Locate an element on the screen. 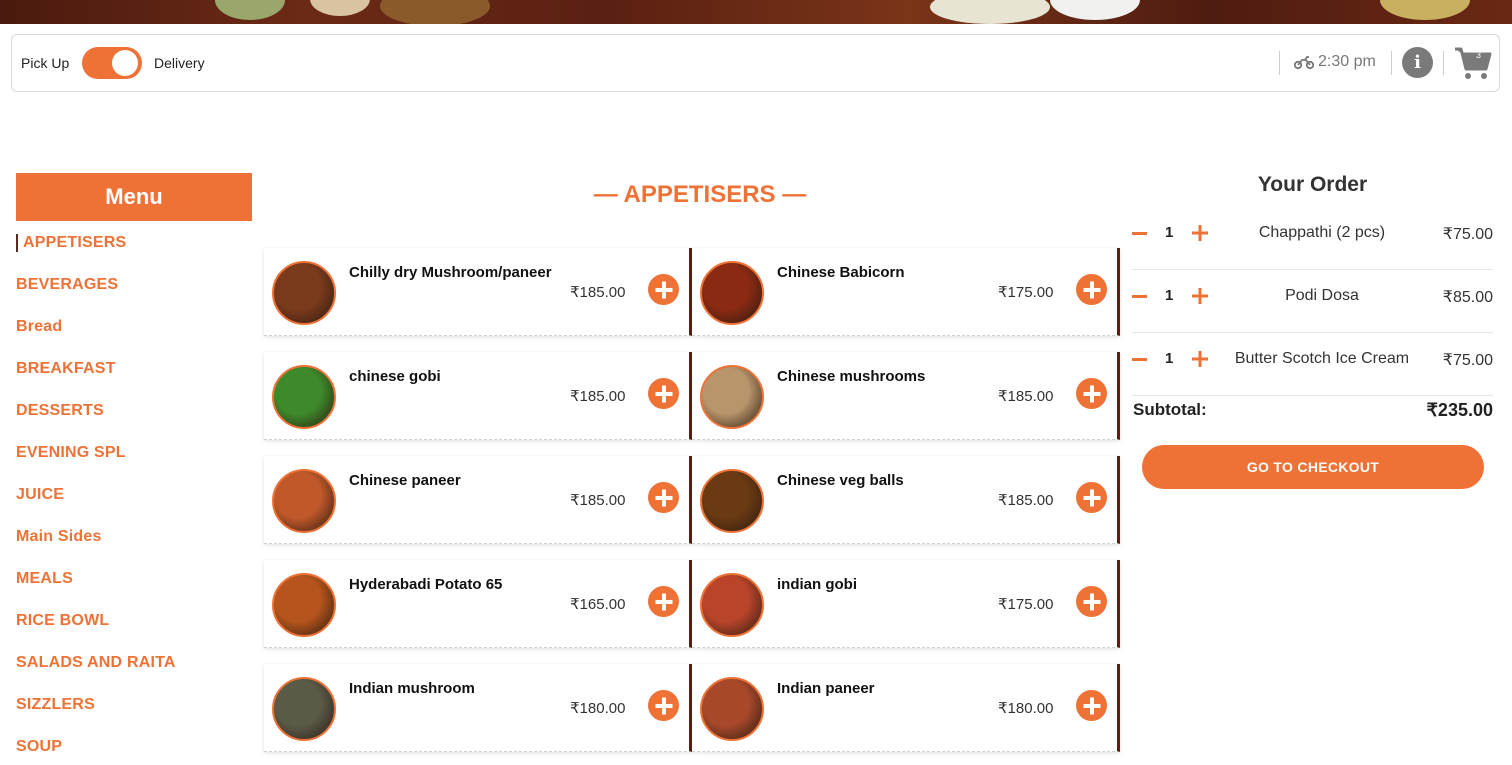 Image resolution: width=1512 pixels, height=765 pixels. menu-item-card: Chinese Babicorn ₹175.00 is located at coordinates (906, 292).